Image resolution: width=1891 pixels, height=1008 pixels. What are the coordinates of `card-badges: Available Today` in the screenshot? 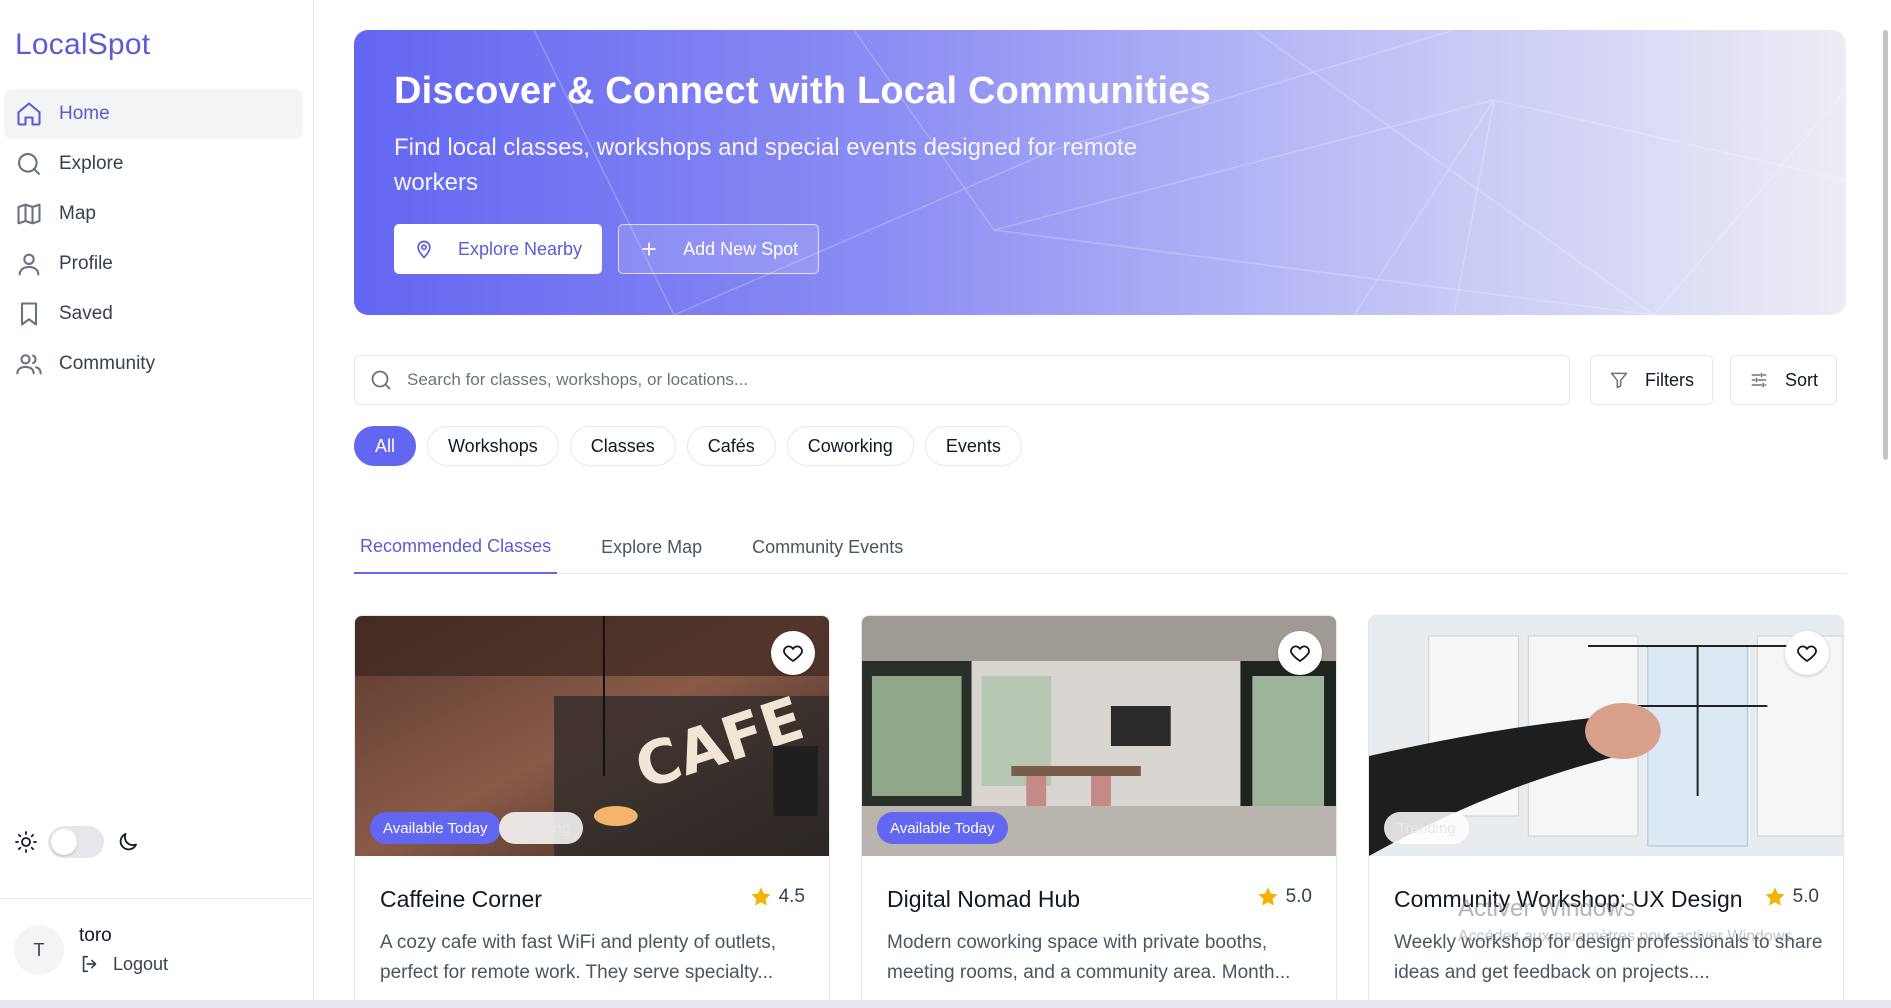 It's located at (942, 828).